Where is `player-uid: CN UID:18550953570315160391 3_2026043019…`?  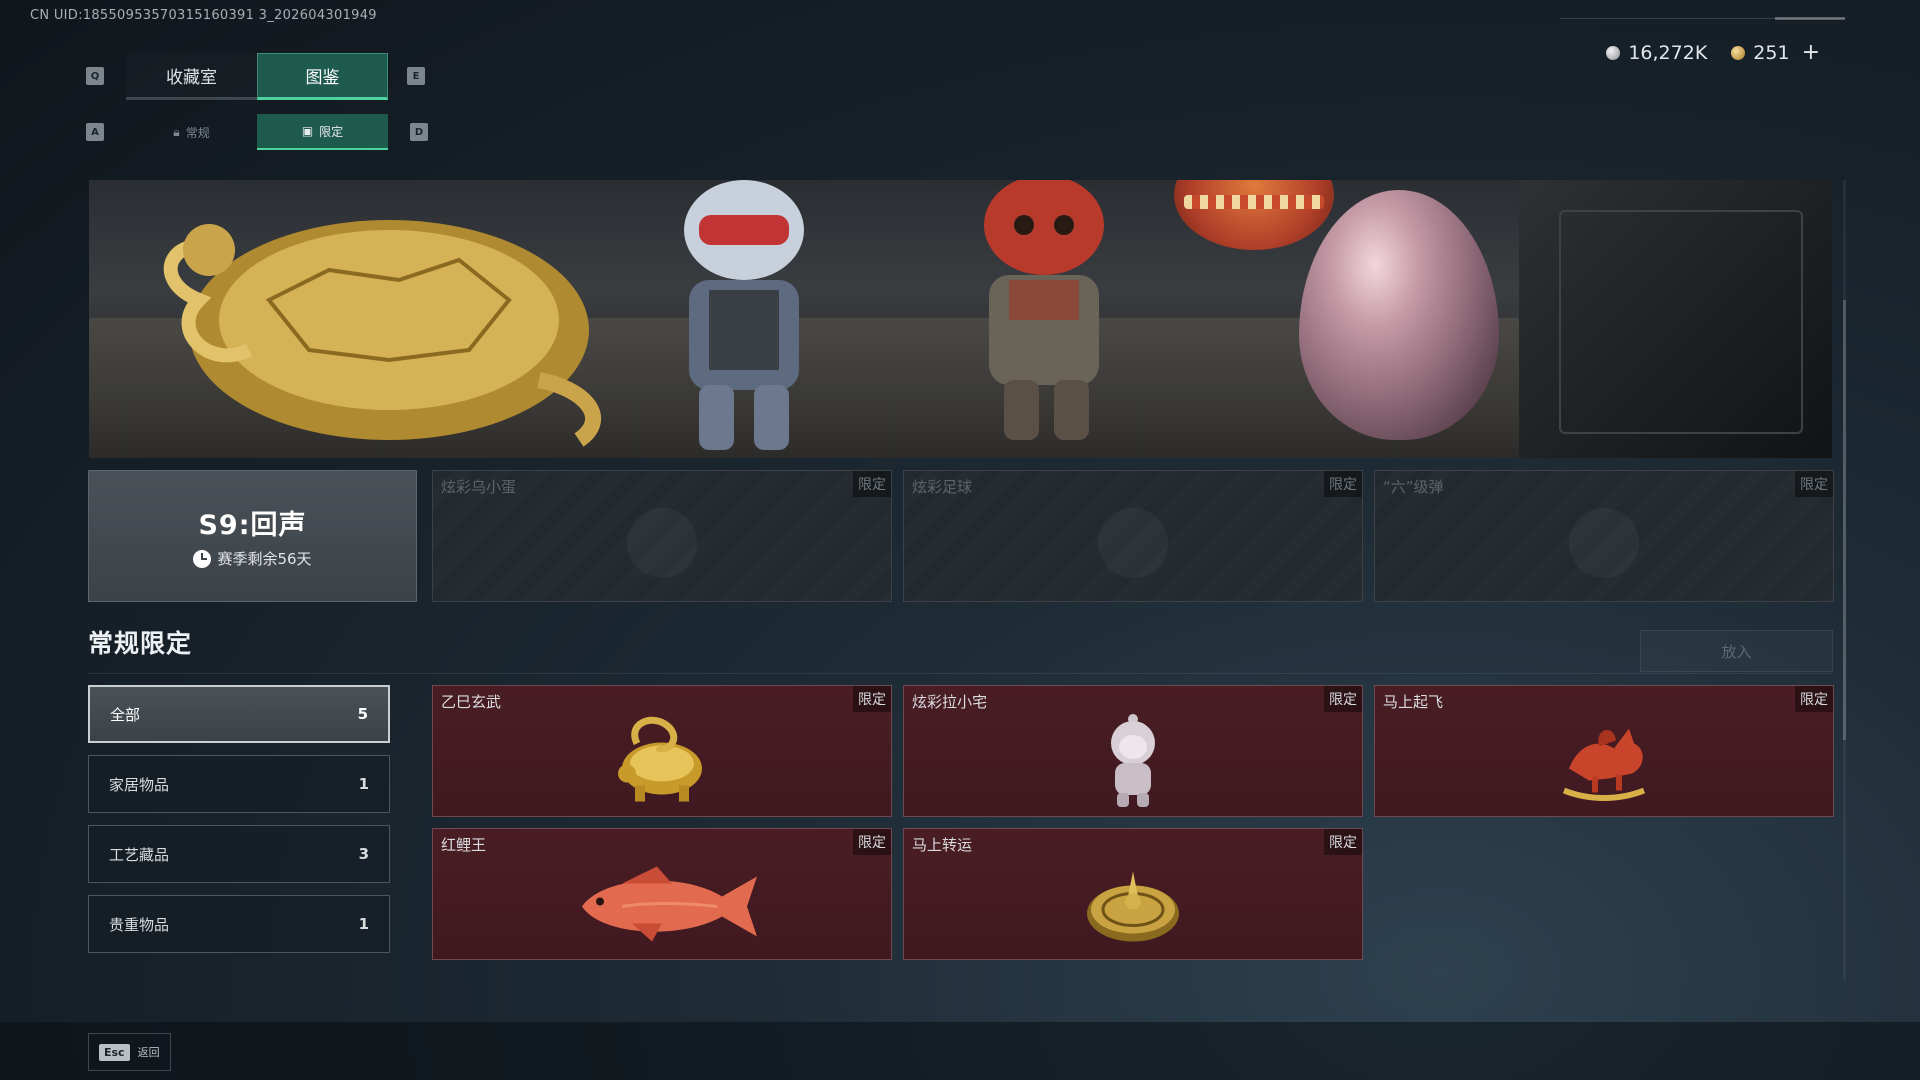 player-uid: CN UID:18550953570315160391 3_2026043019… is located at coordinates (203, 15).